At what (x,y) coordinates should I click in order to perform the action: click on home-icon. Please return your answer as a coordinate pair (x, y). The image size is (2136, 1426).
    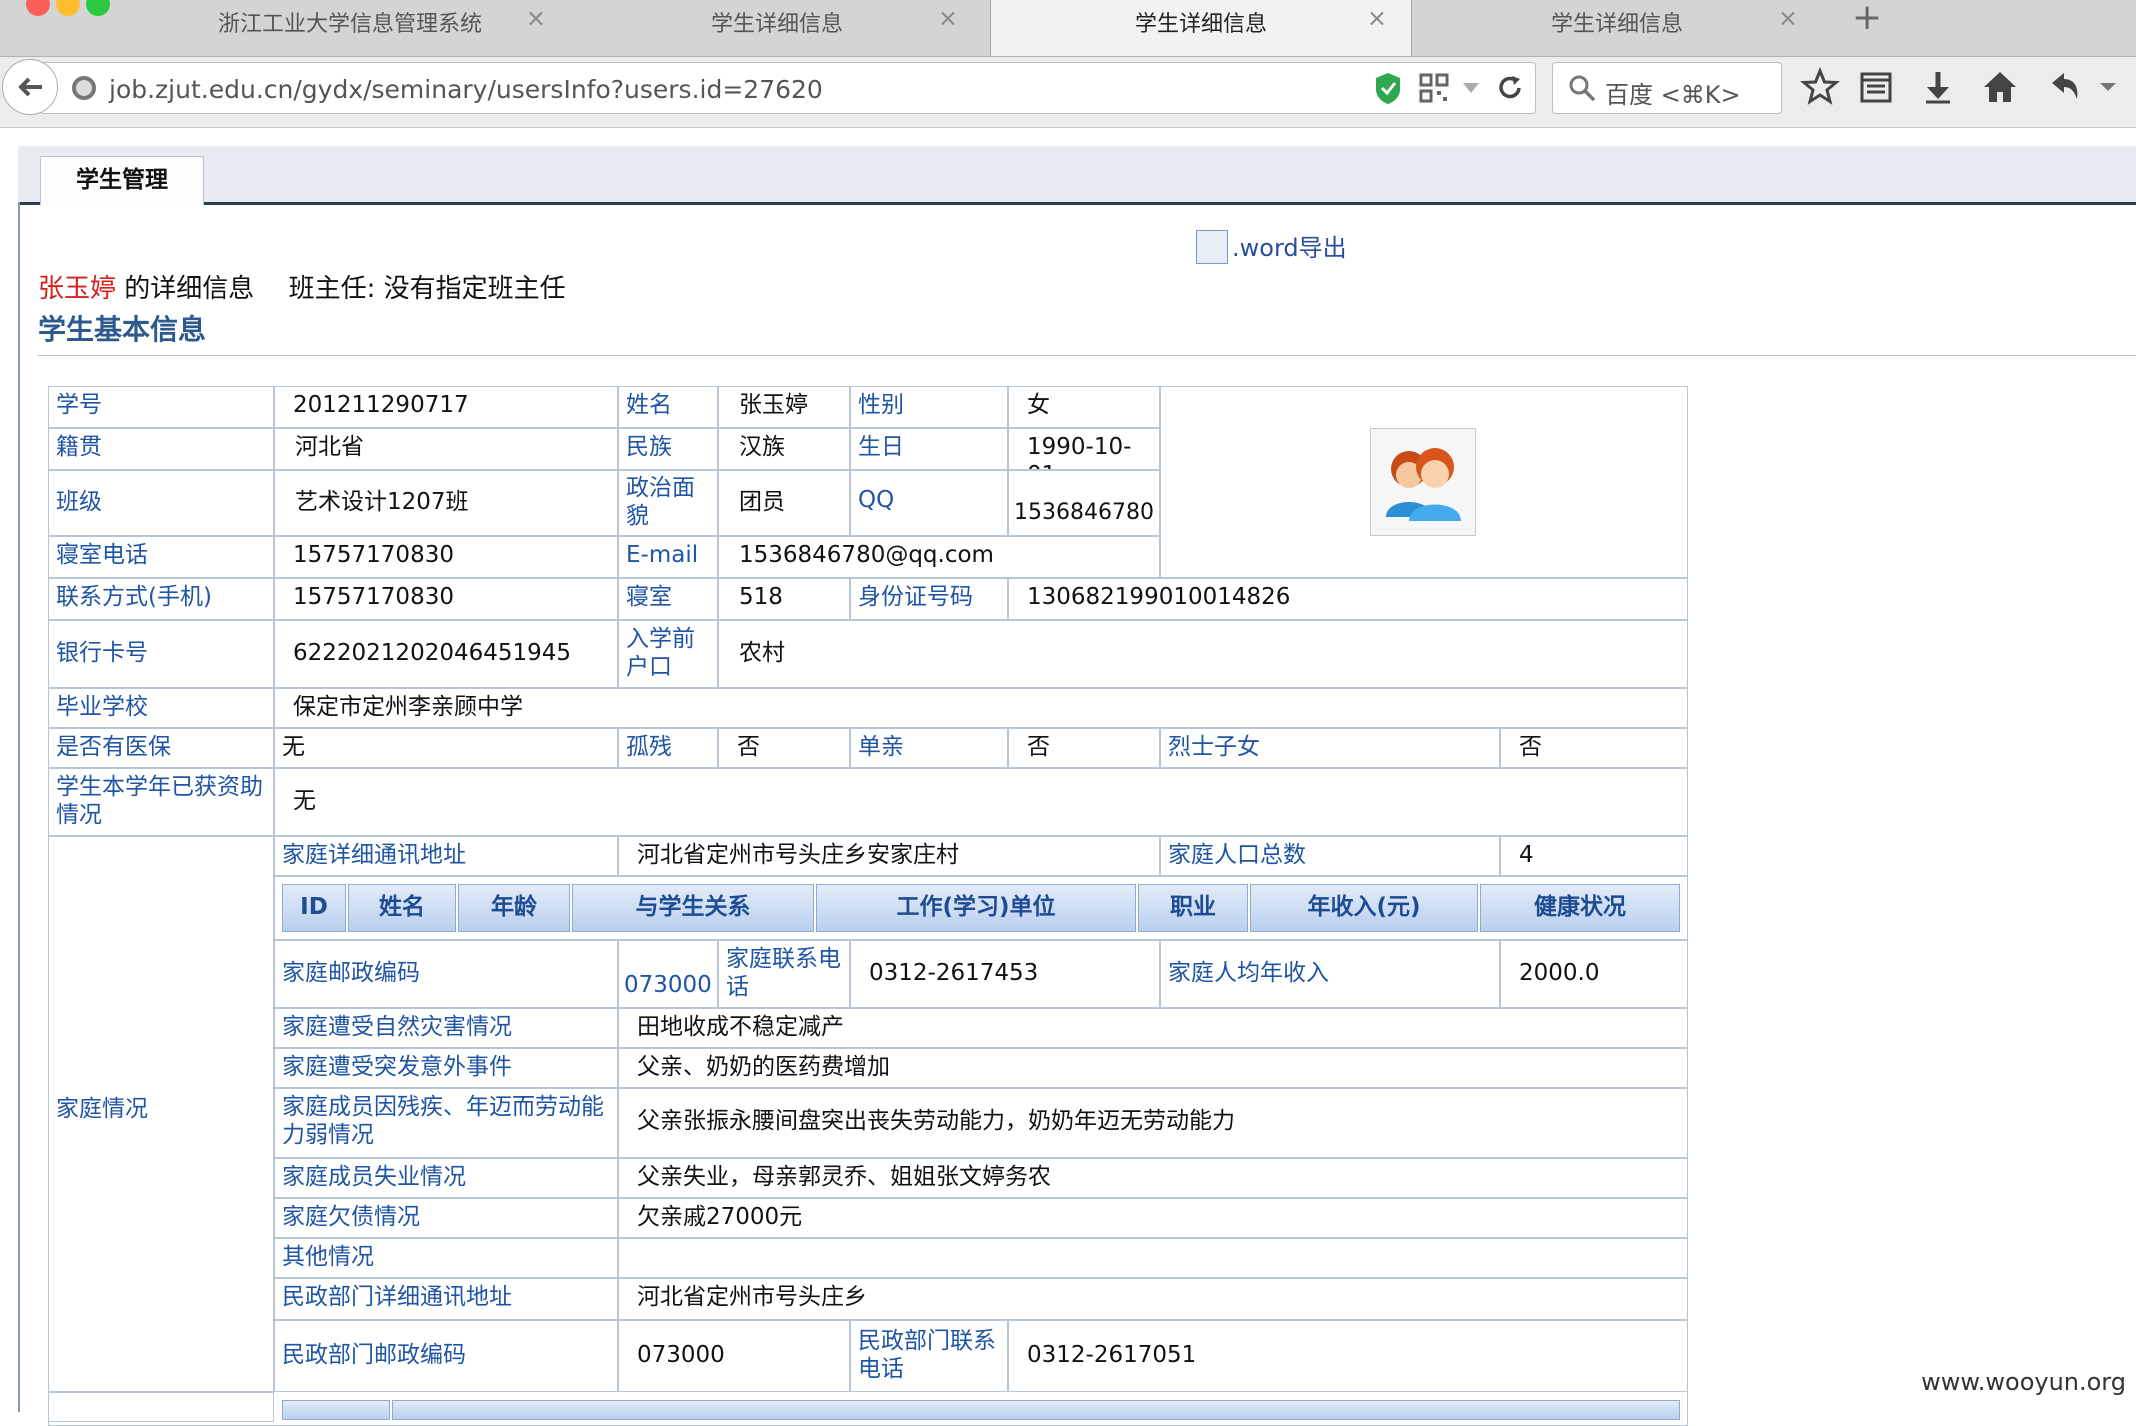
    Looking at the image, I should click on (2000, 87).